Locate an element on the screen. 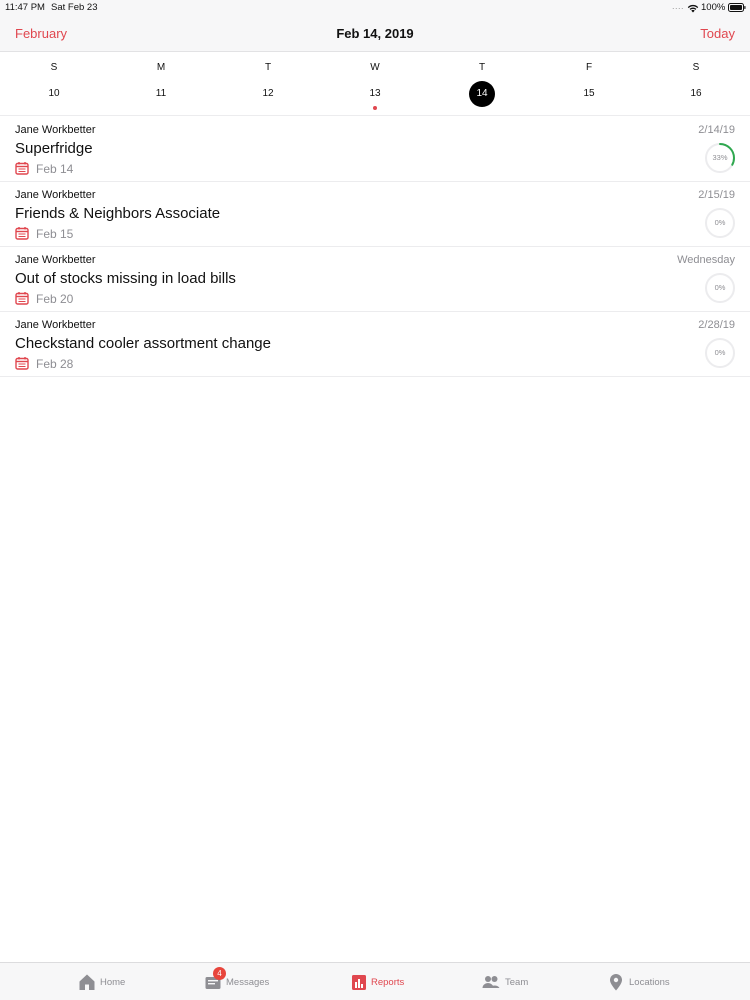  status-bar: 11:47 PM Sat Feb 23 .... 100% is located at coordinates (375, 8).